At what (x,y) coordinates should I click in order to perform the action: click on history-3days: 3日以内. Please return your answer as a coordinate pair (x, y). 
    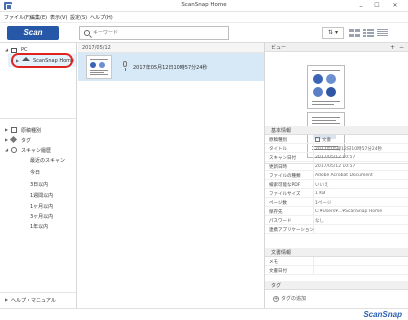
    Looking at the image, I should click on (39, 184).